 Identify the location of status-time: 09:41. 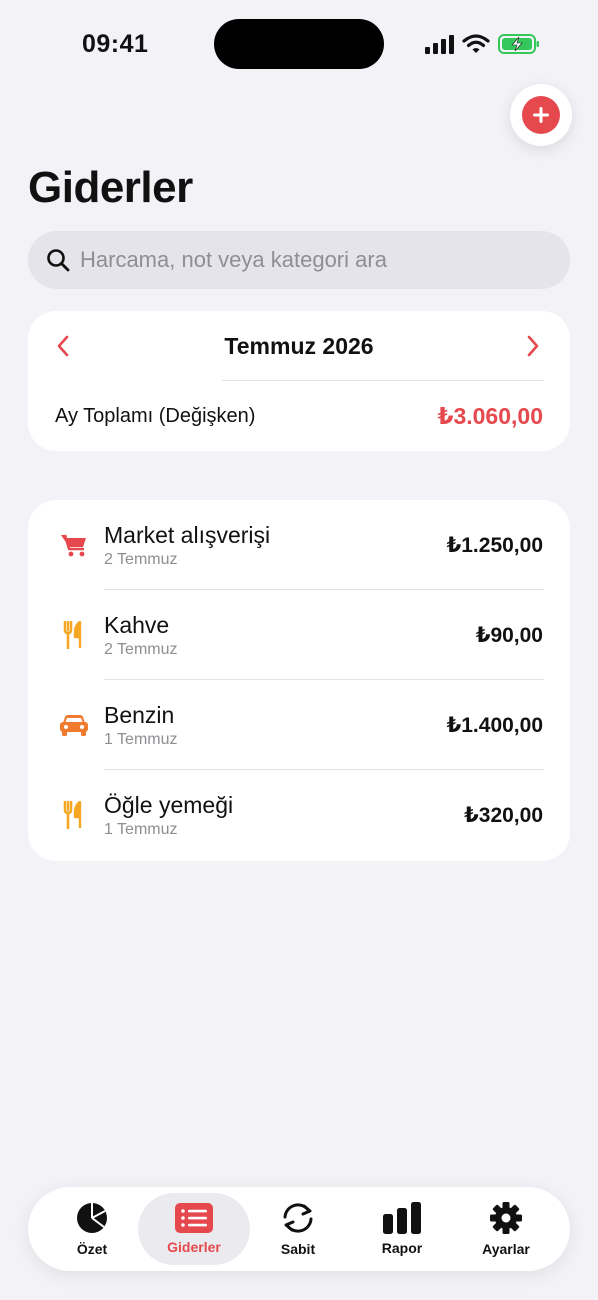
(115, 44).